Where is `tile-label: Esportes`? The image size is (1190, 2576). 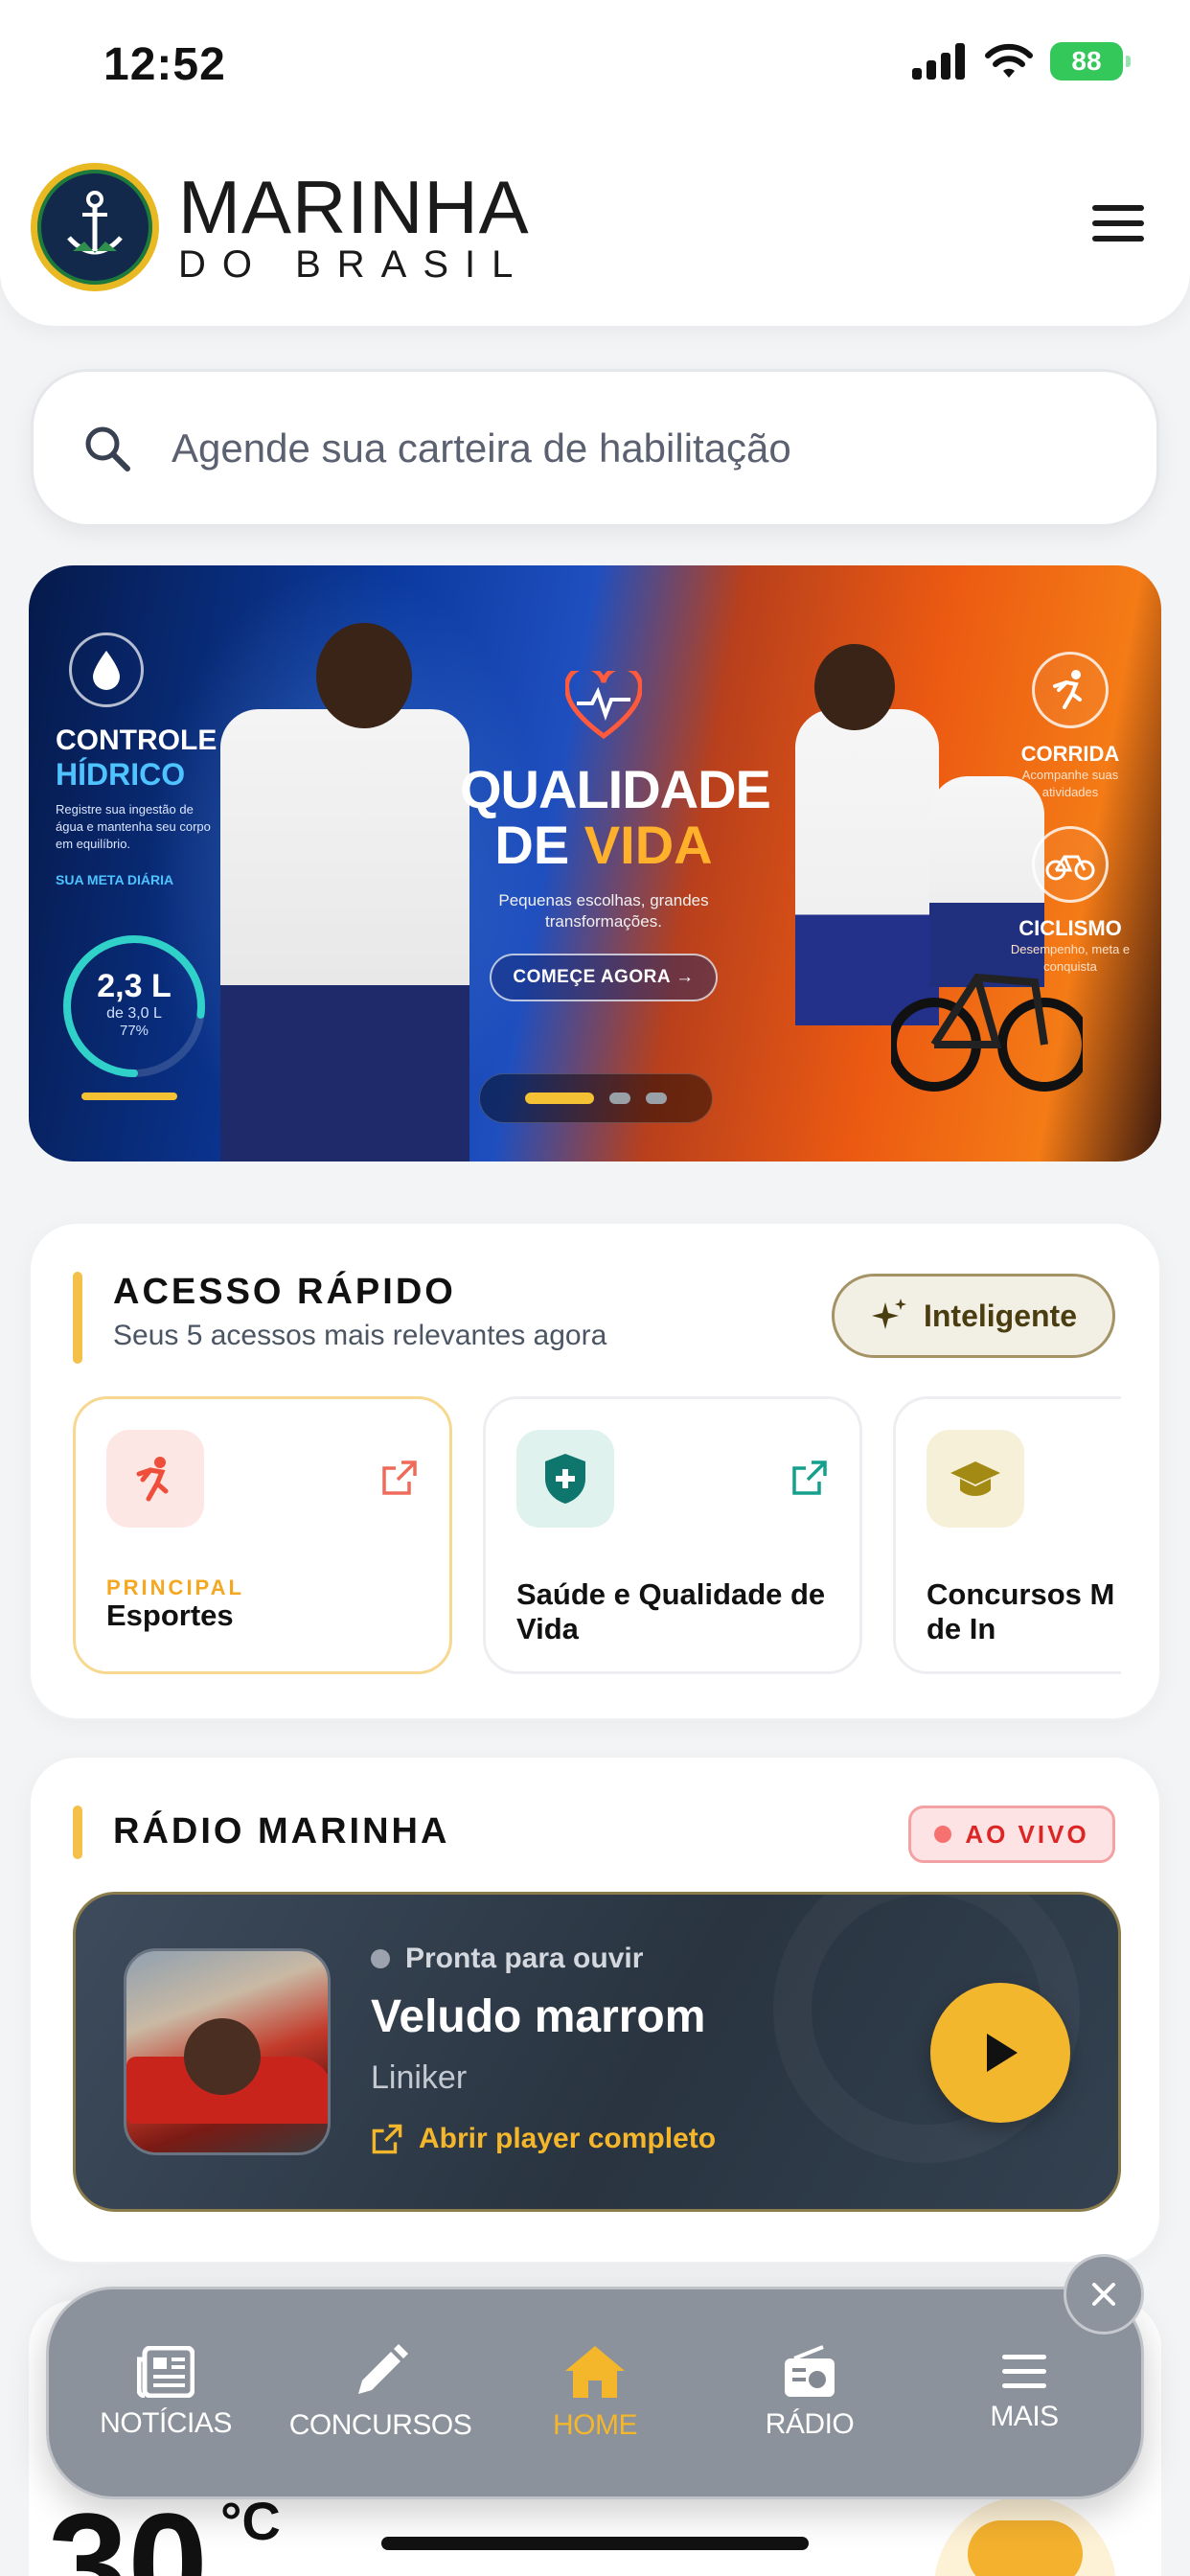
tile-label: Esportes is located at coordinates (170, 1615).